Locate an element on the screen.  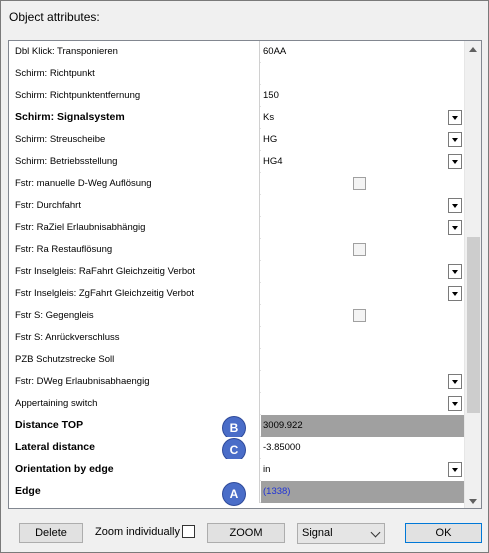
zoom-individually-label: Zoom individually is located at coordinates (137, 532).